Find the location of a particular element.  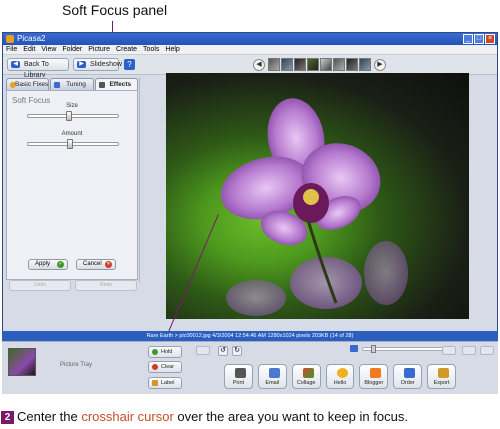

hold-label: Hold is located at coordinates (167, 352).